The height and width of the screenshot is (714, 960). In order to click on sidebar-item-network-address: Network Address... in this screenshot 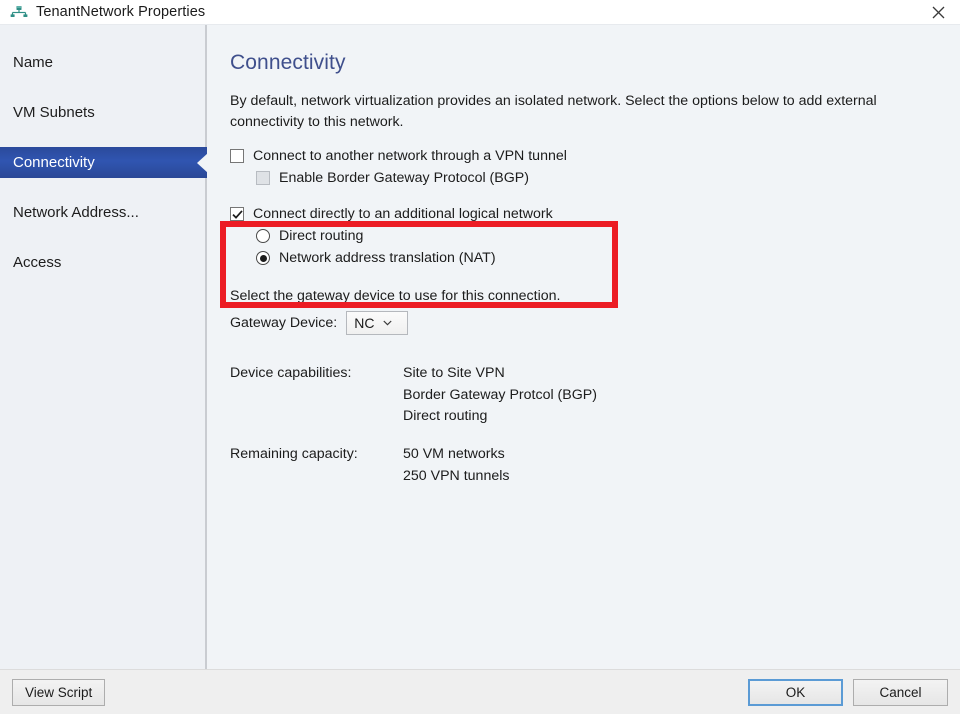, I will do `click(102, 212)`.